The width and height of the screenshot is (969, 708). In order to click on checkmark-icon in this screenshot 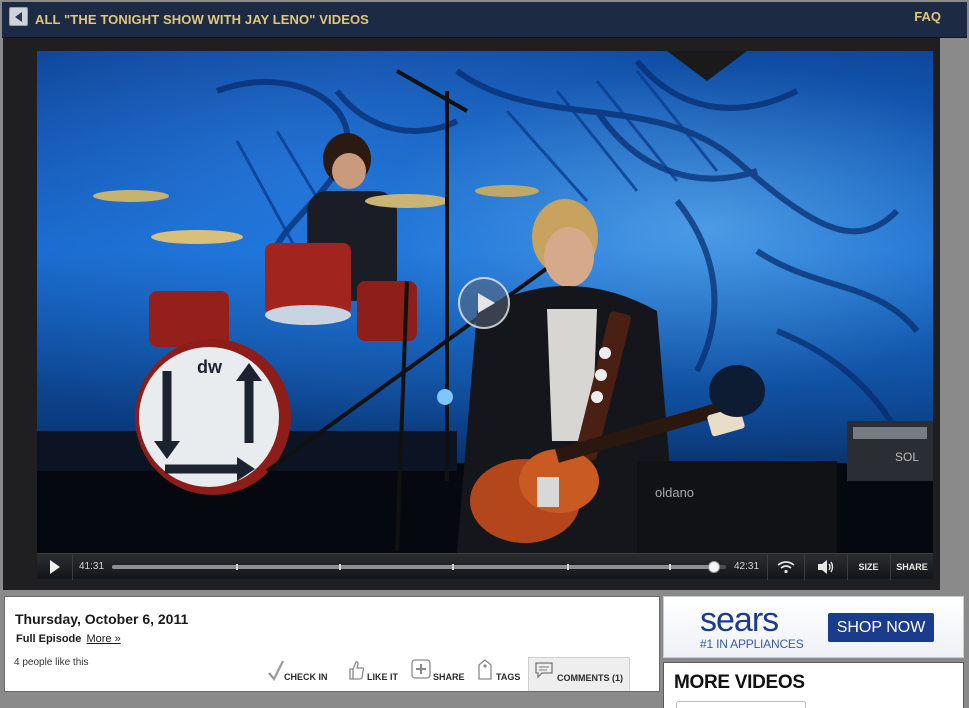, I will do `click(276, 670)`.